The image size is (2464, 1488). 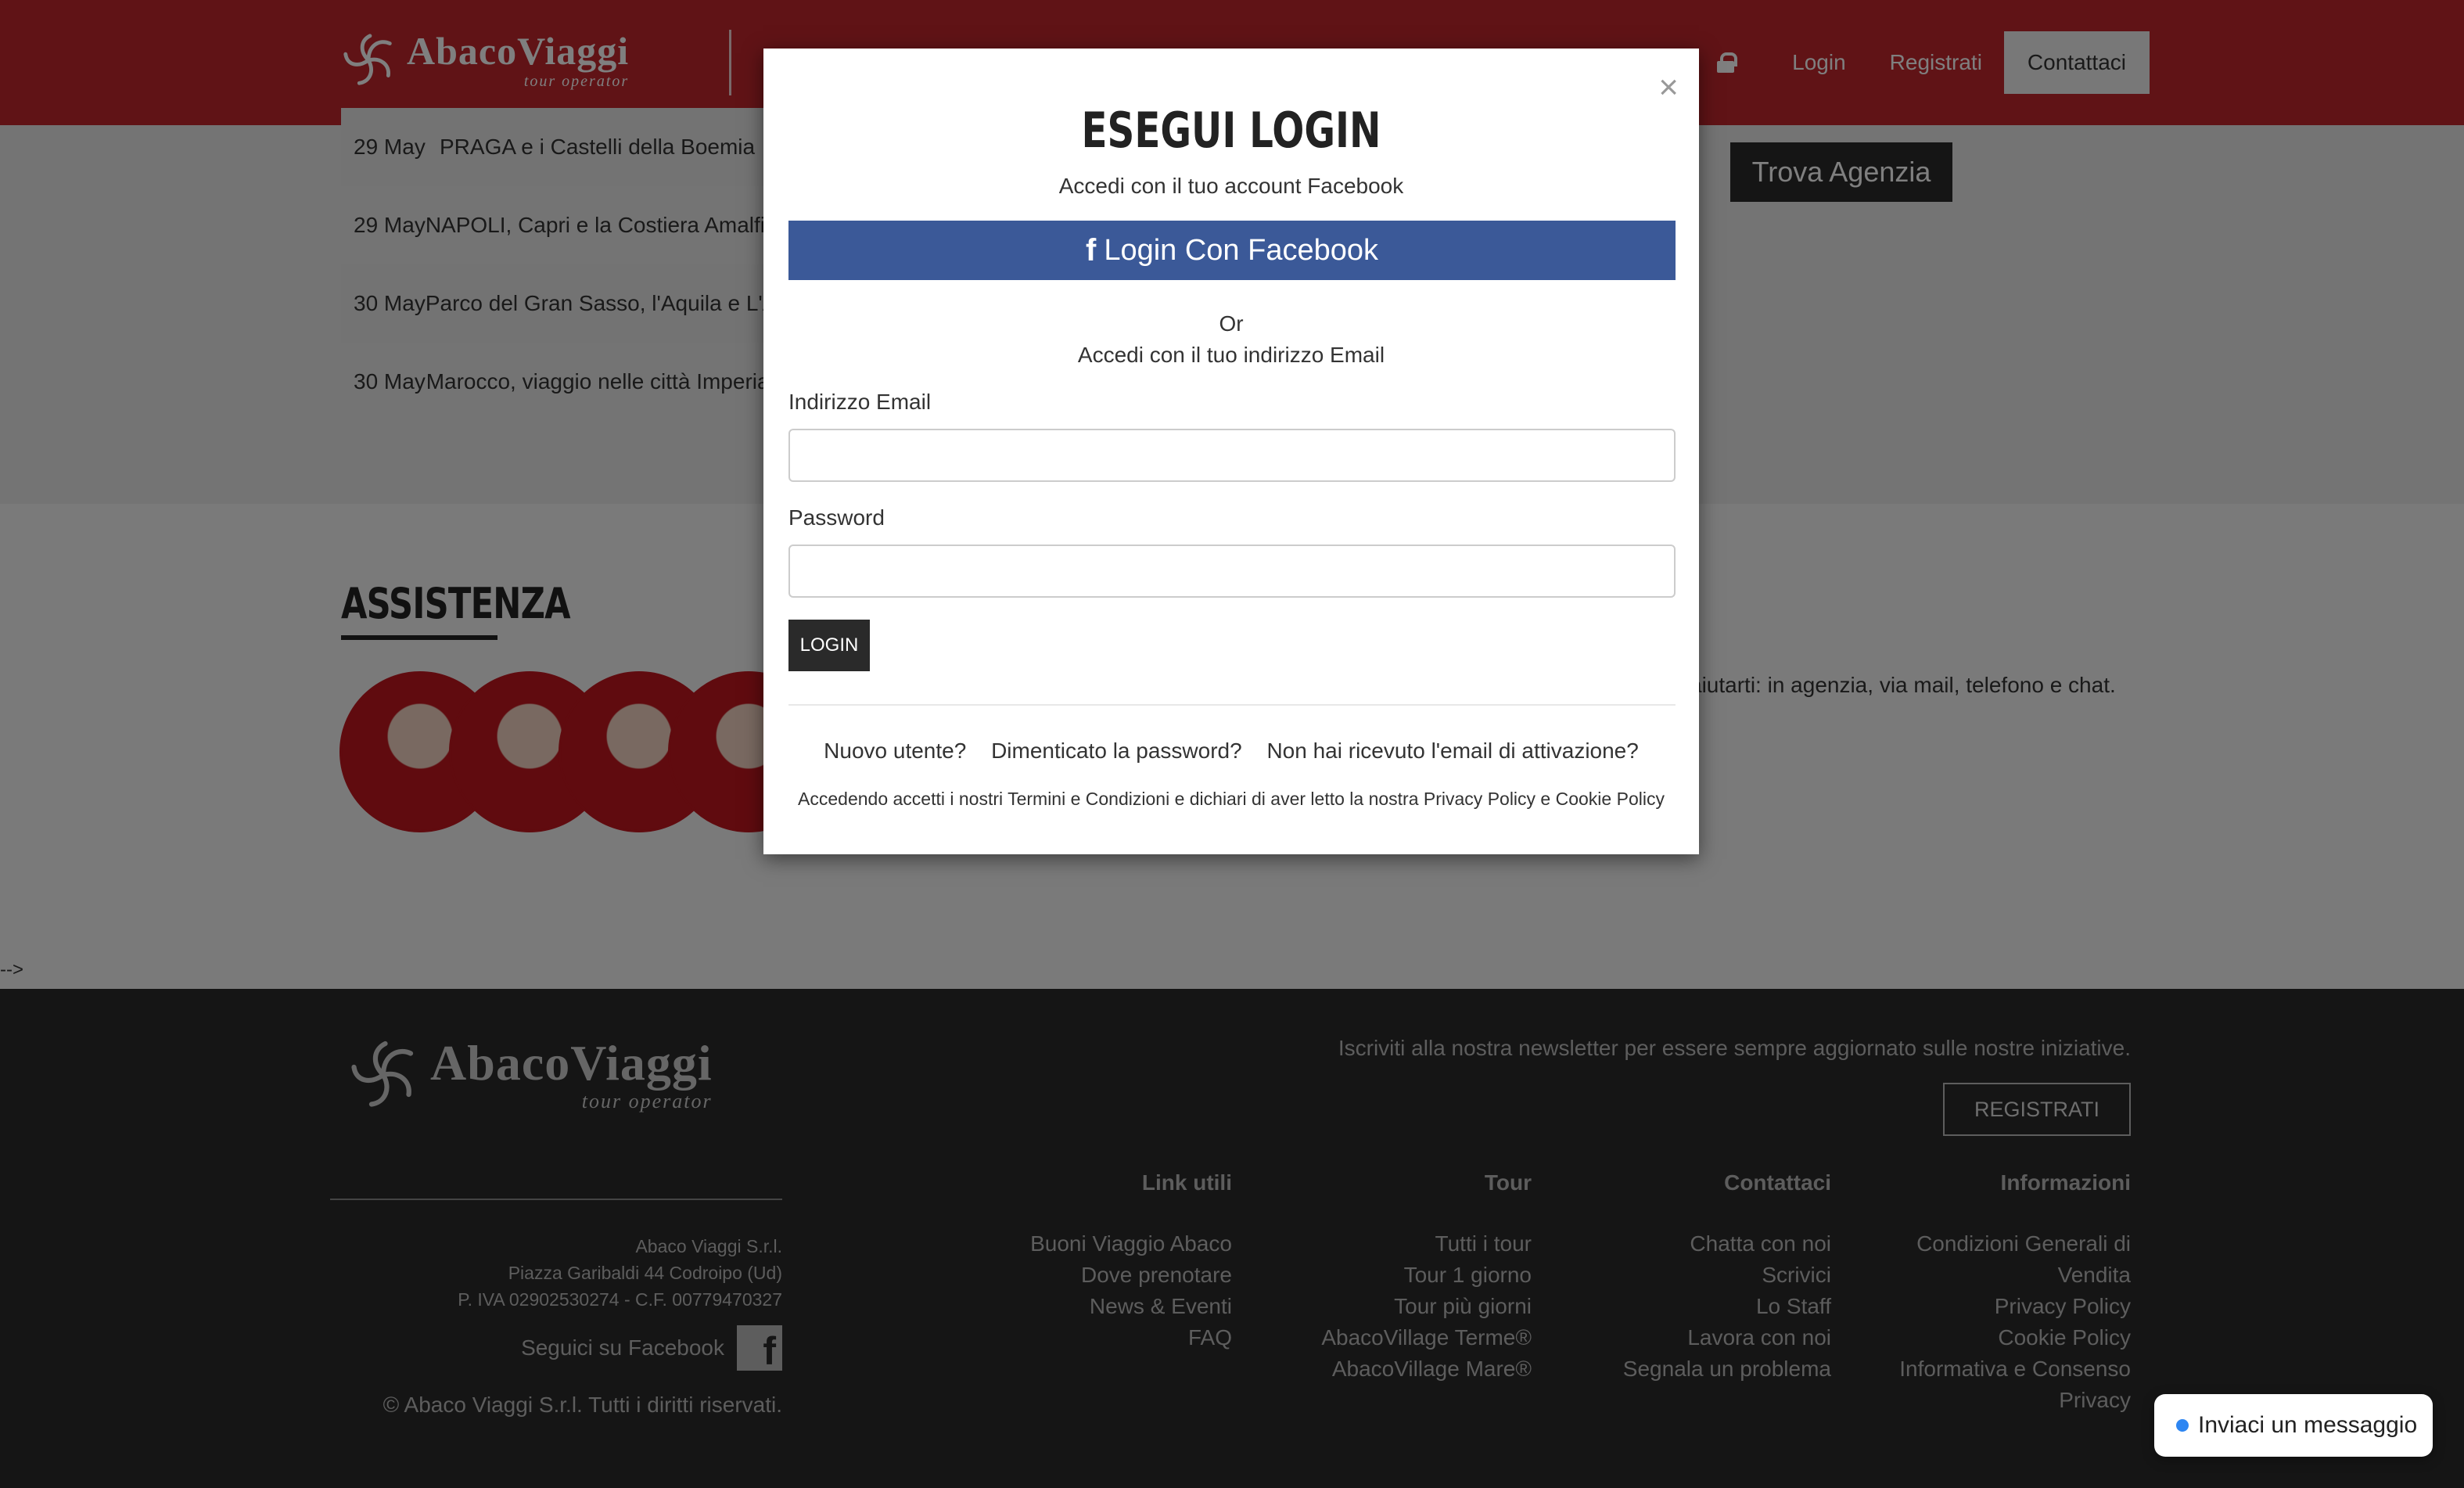 What do you see at coordinates (1232, 571) in the screenshot?
I see `password-field` at bounding box center [1232, 571].